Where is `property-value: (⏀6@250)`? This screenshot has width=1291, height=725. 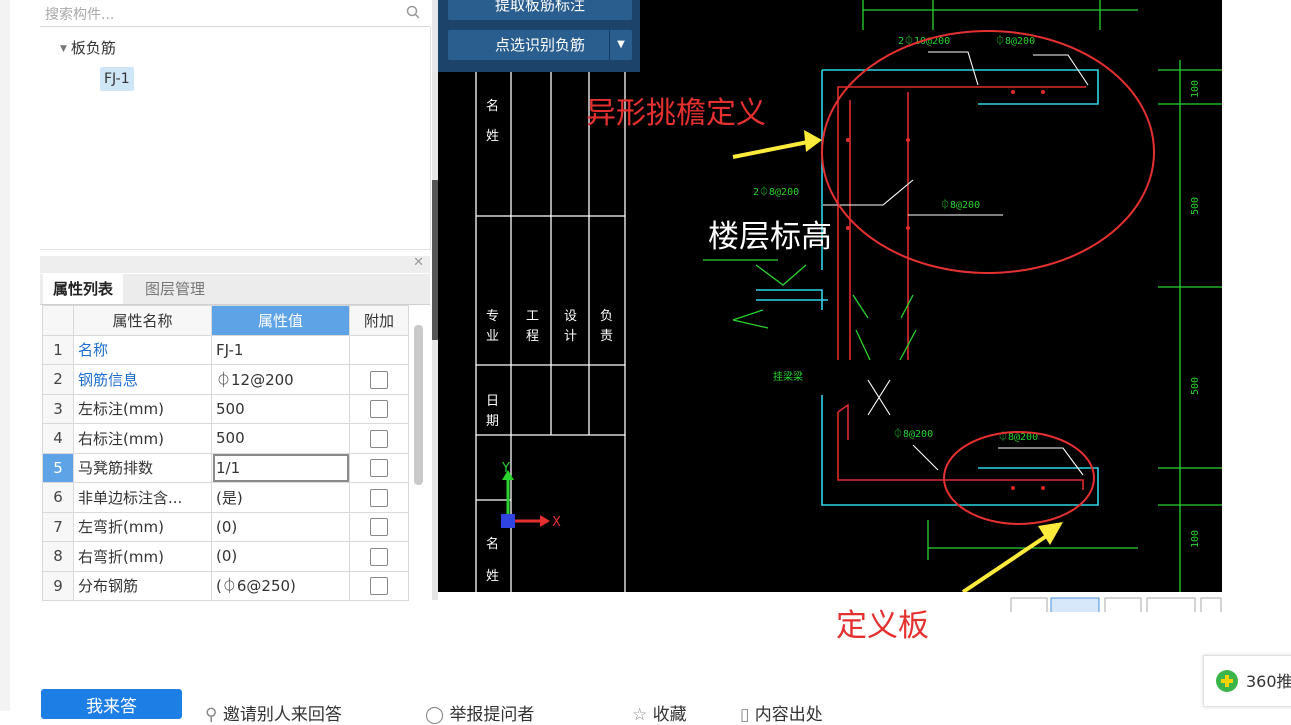 property-value: (⏀6@250) is located at coordinates (280, 585).